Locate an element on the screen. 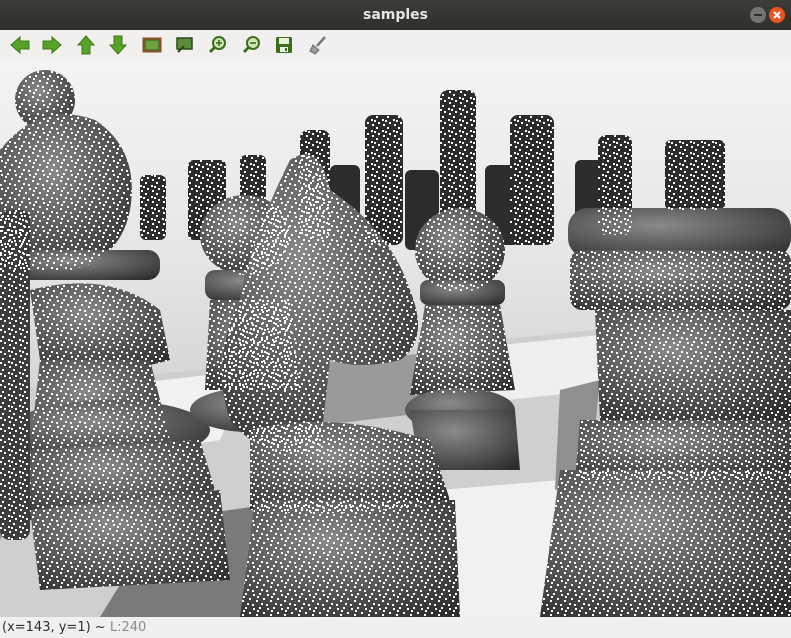  title-bar: samples is located at coordinates (395, 15).